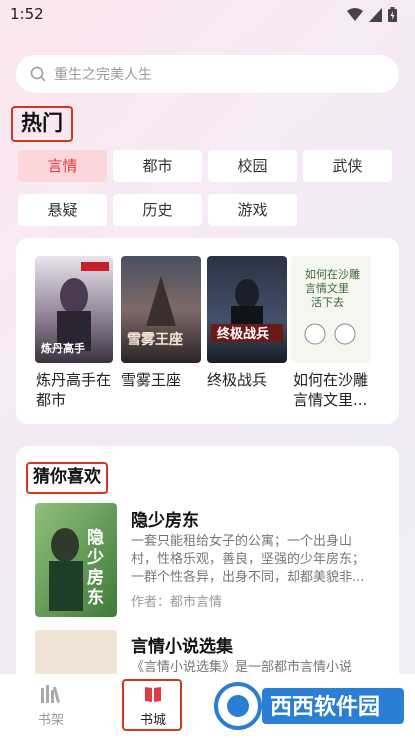 The width and height of the screenshot is (415, 738). What do you see at coordinates (153, 718) in the screenshot?
I see `tab-bookcity-label: 书城` at bounding box center [153, 718].